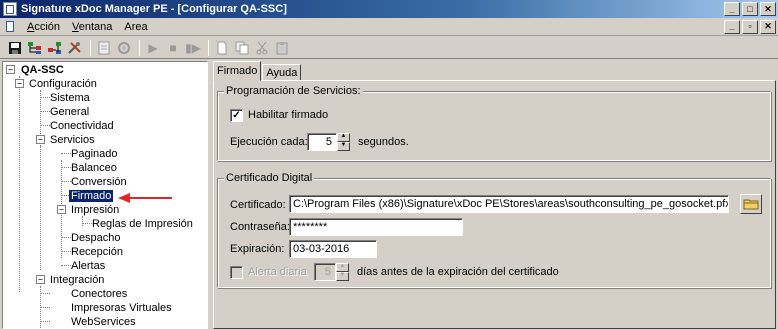 The image size is (778, 329). Describe the element at coordinates (42, 70) in the screenshot. I see `tree-node-root: QA-SSC` at that location.